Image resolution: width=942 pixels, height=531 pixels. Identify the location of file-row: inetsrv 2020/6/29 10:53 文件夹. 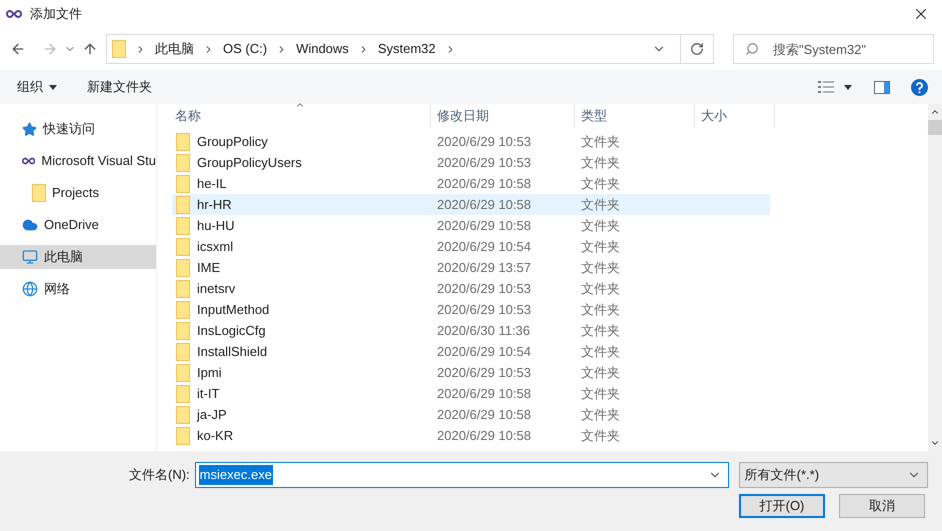
(471, 288).